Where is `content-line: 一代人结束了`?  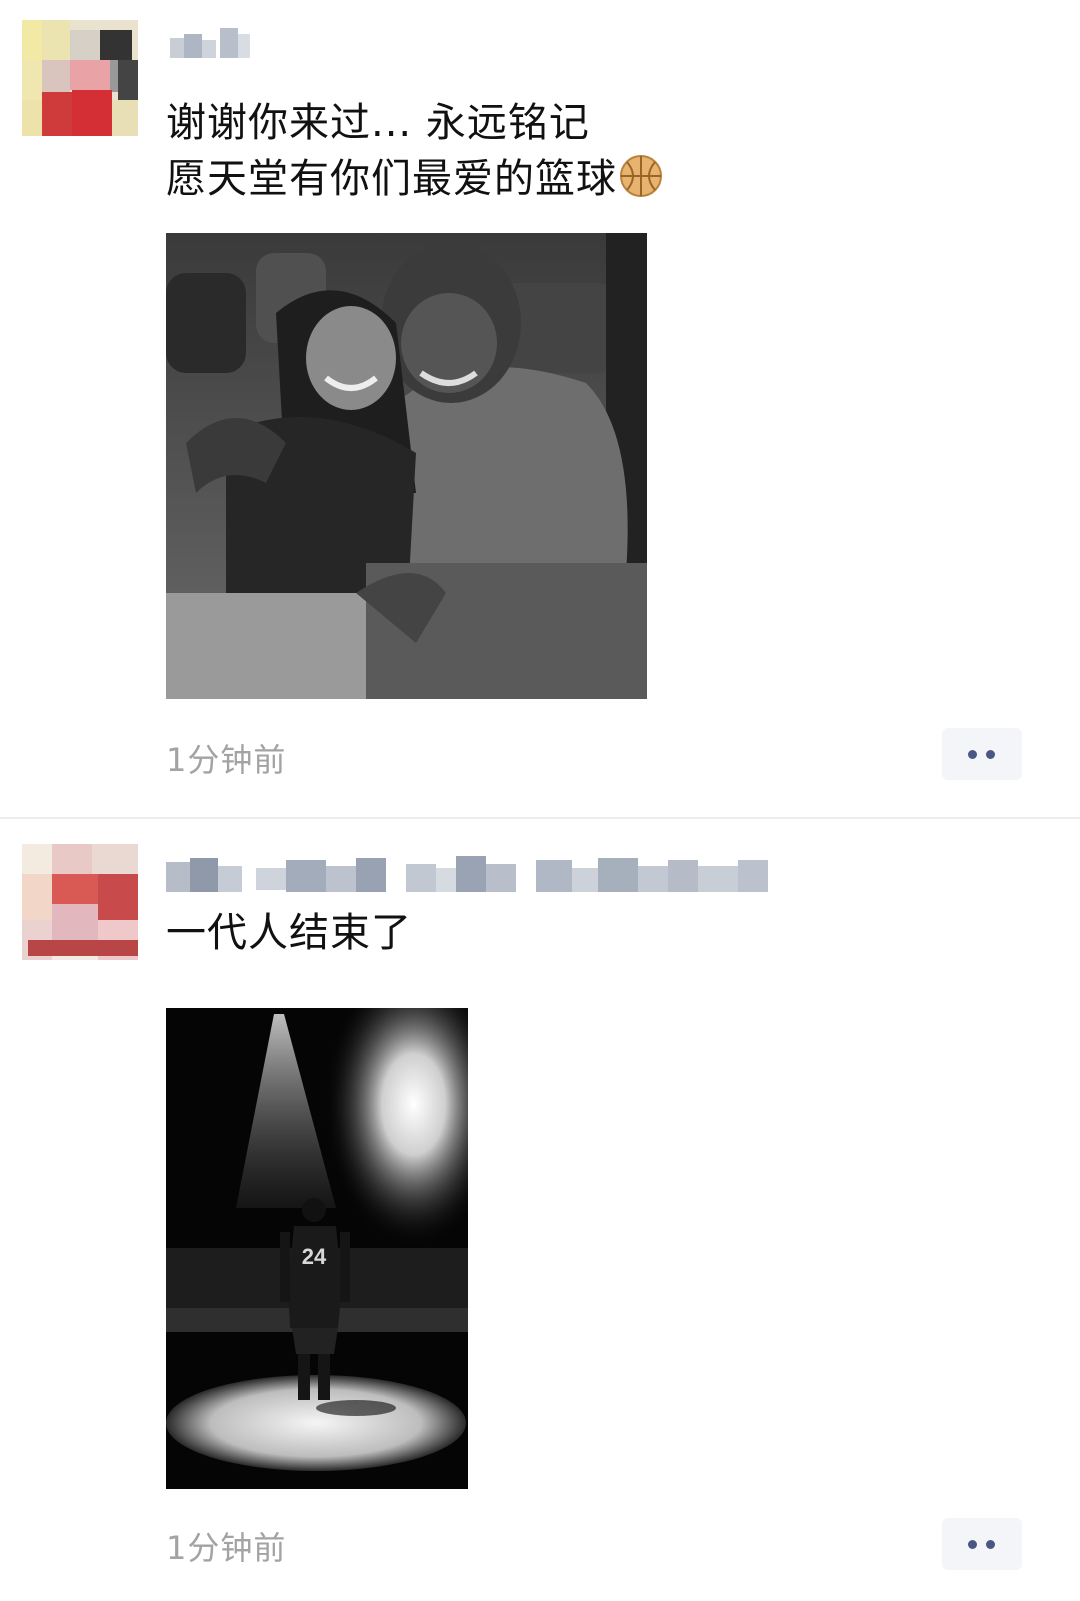 content-line: 一代人结束了 is located at coordinates (289, 933).